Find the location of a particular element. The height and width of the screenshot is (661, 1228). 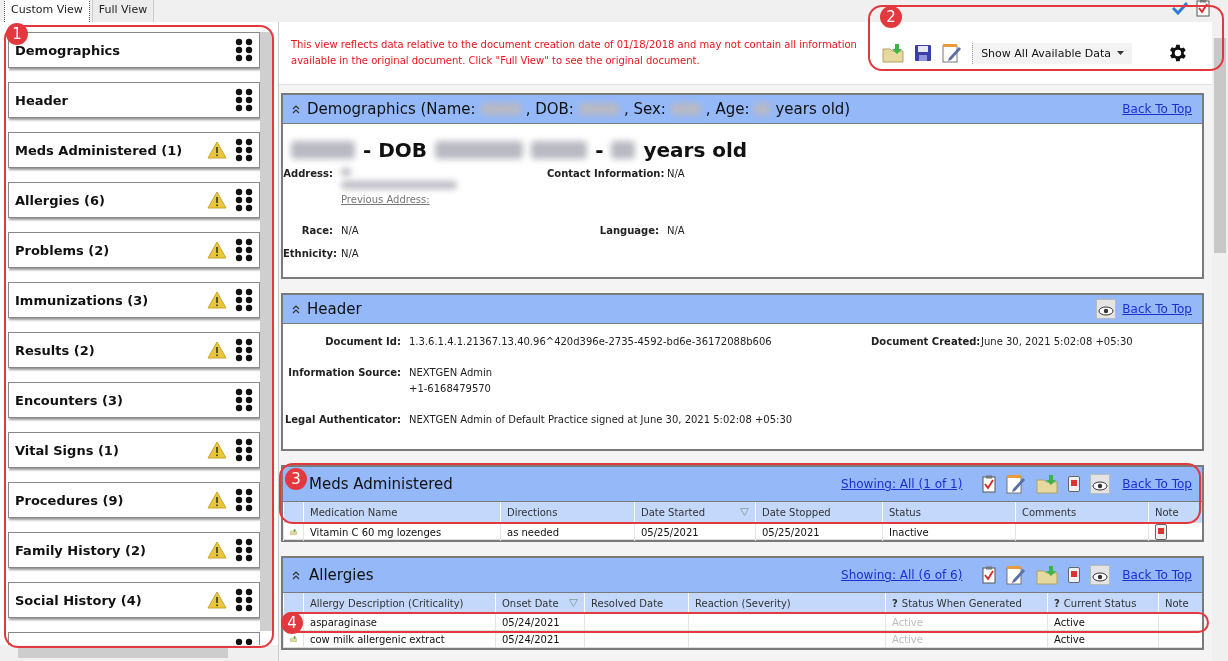

section-card: Encounters (3) is located at coordinates (134, 400).